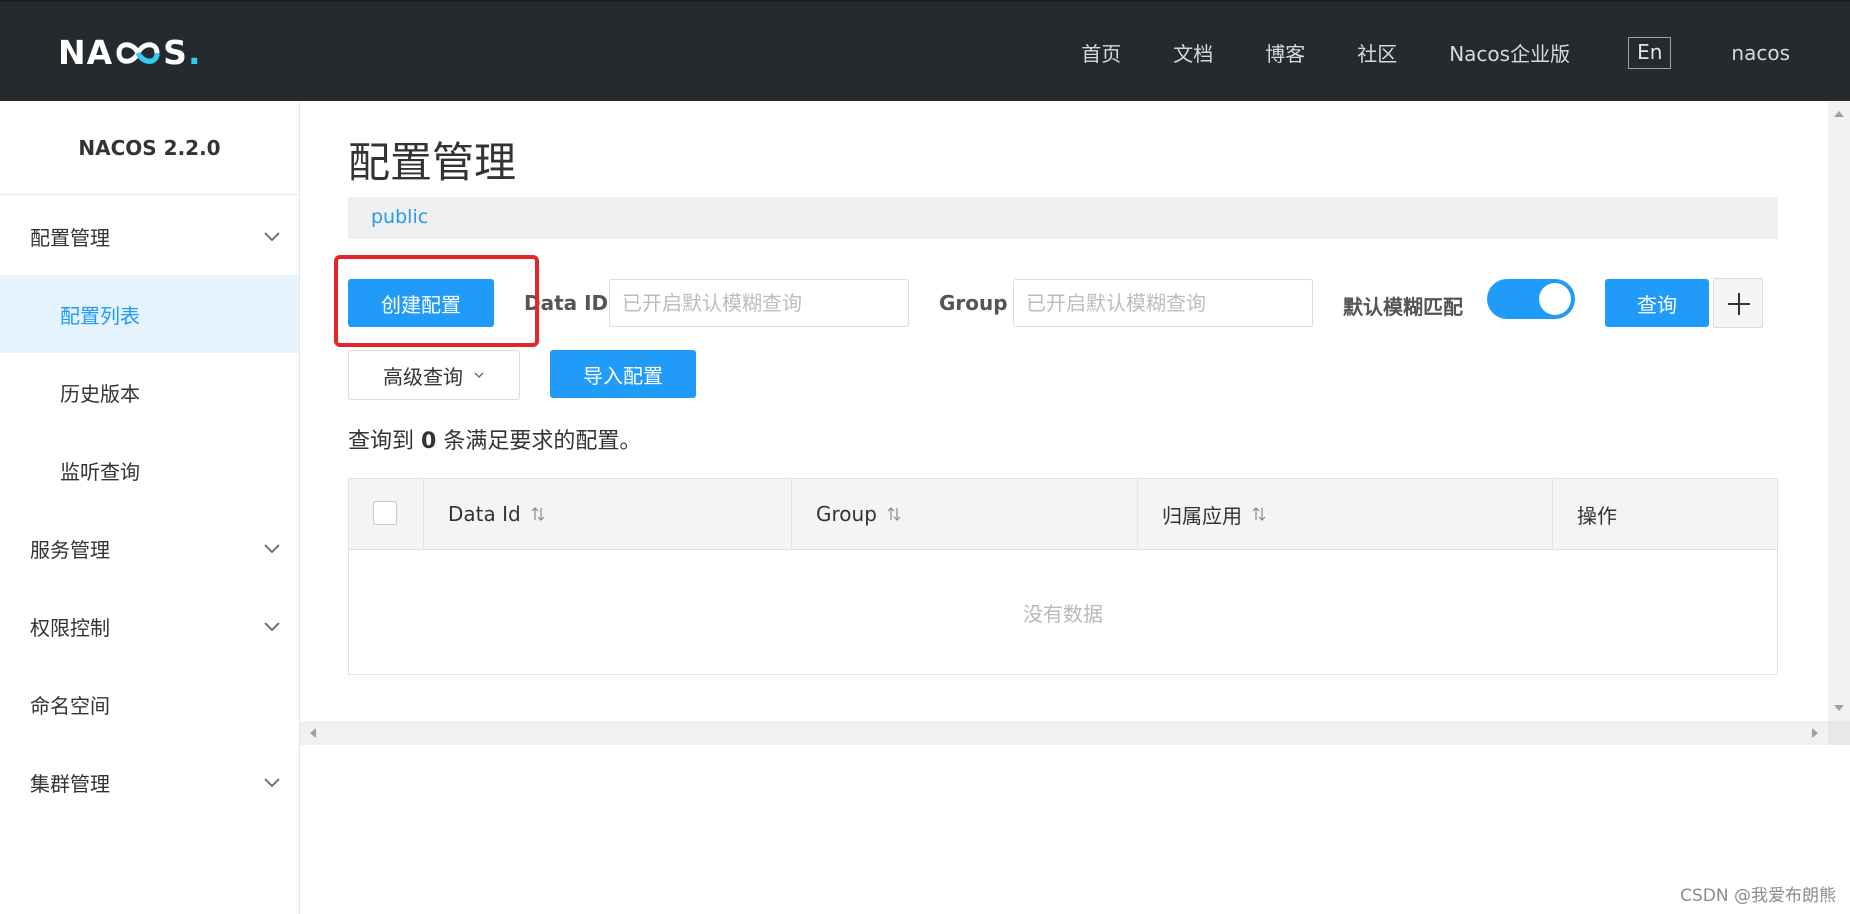  What do you see at coordinates (495, 441) in the screenshot?
I see `result-summary: 查询到 0 条满足要求的配置。` at bounding box center [495, 441].